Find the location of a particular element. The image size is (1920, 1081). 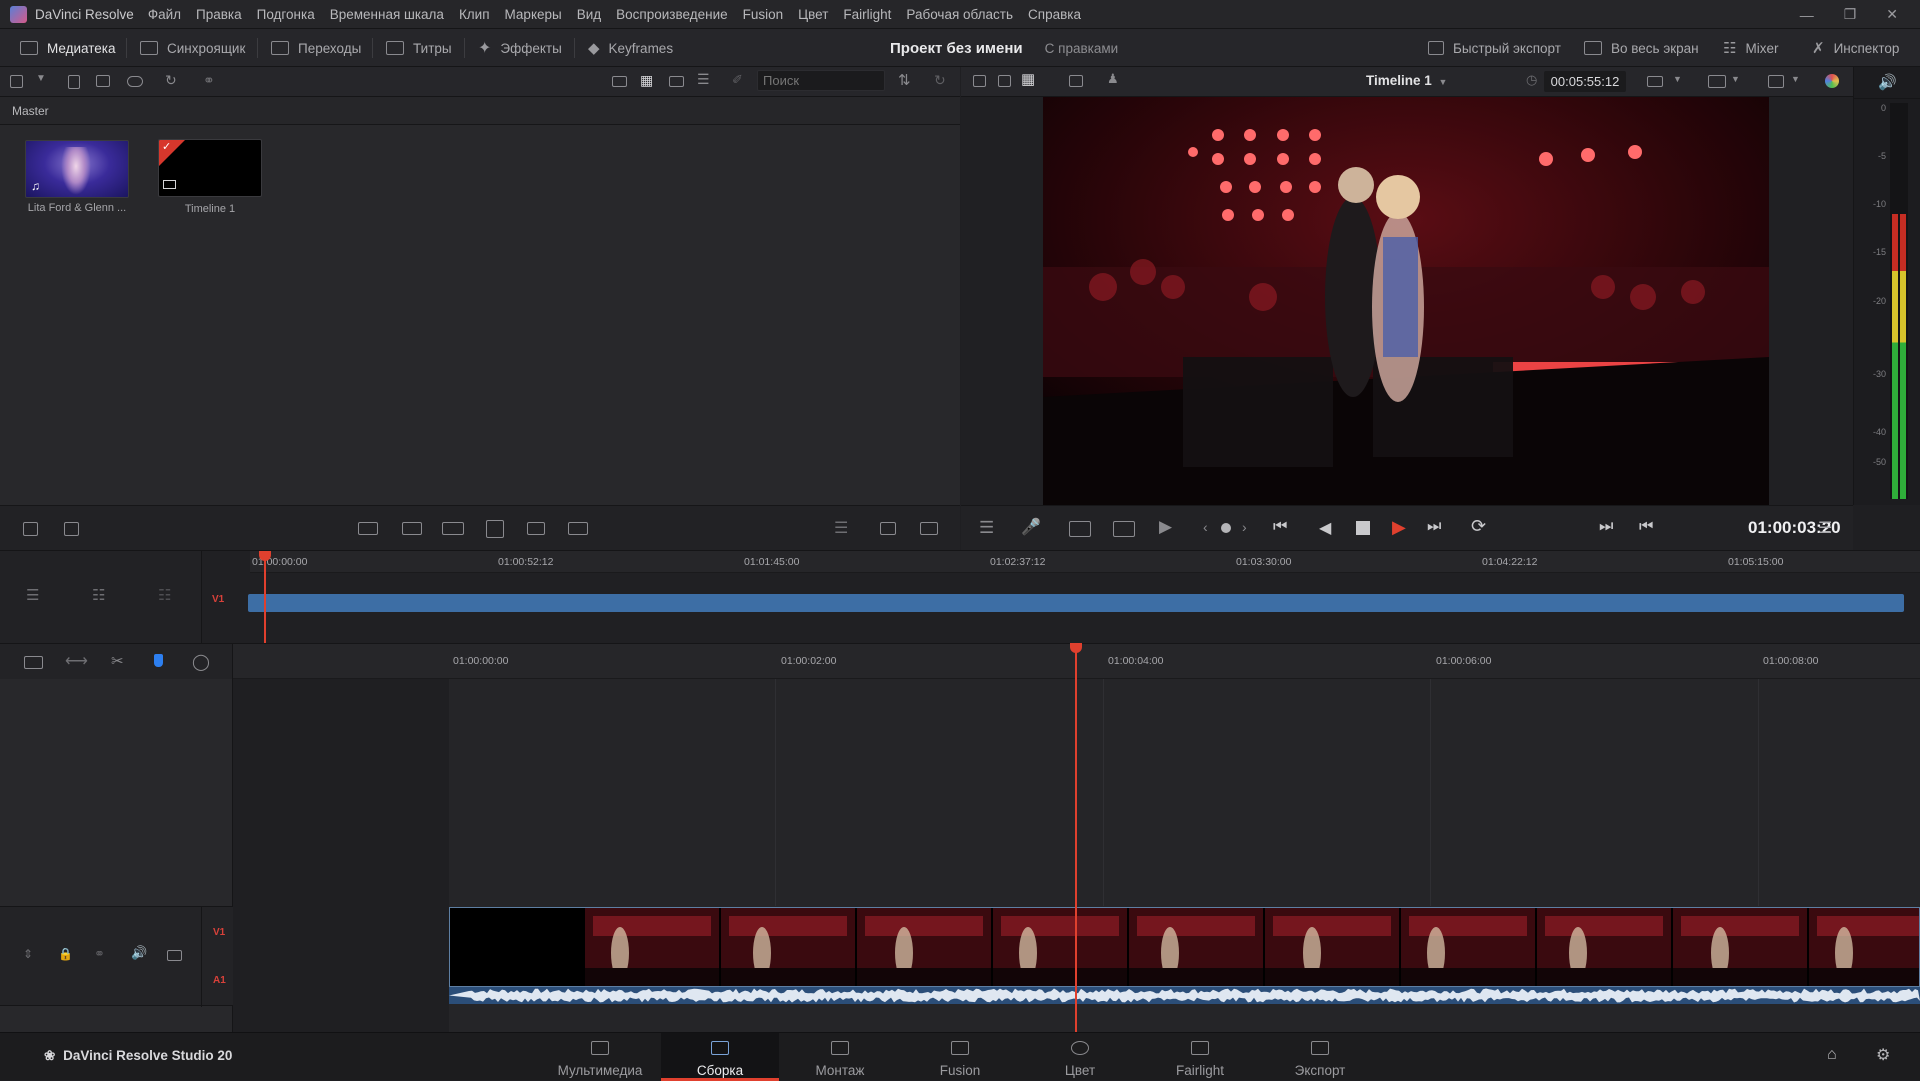

page-fusion: Fusion is located at coordinates (960, 1057).